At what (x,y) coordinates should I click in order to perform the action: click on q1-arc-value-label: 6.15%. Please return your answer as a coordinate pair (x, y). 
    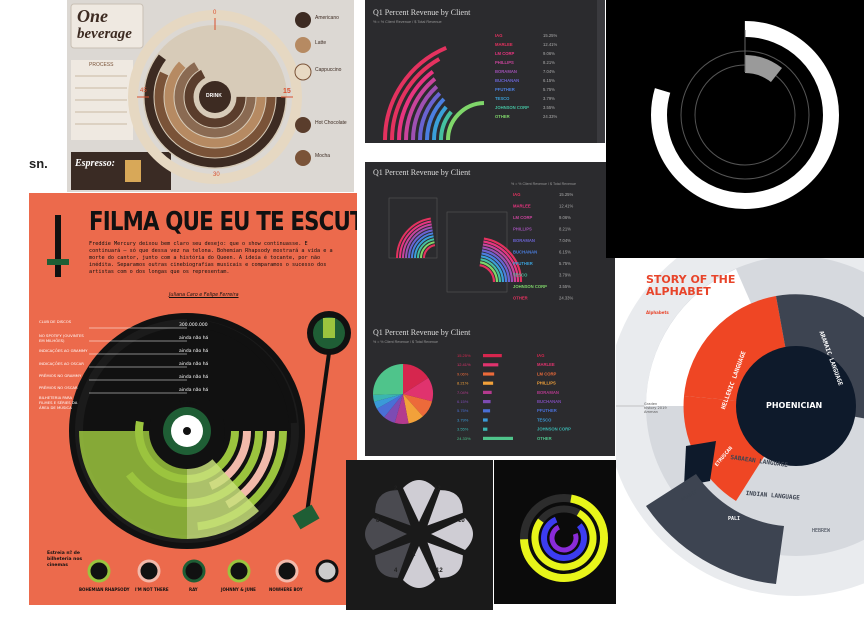
    Looking at the image, I should click on (549, 80).